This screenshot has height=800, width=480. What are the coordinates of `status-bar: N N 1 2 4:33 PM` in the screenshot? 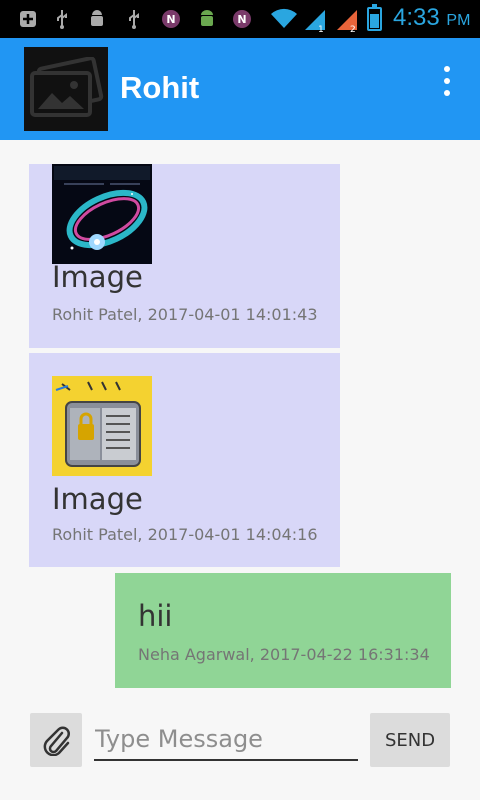 It's located at (240, 19).